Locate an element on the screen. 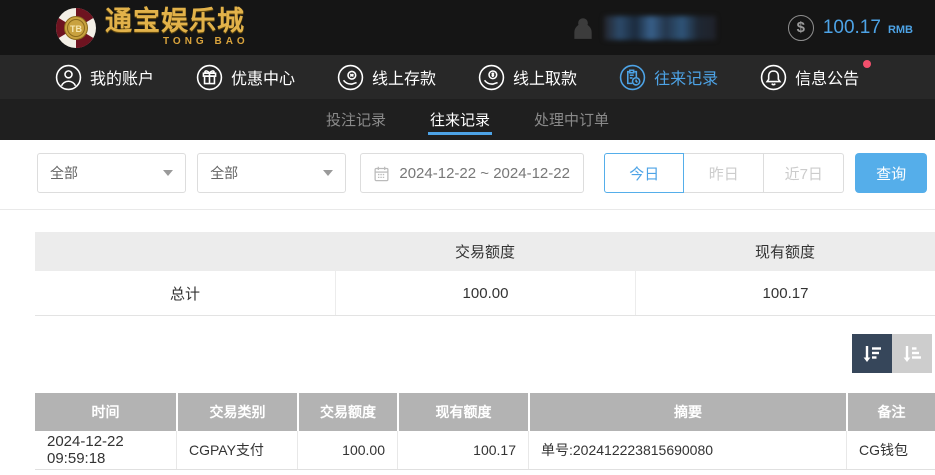  nav-item-deposit: 线上存款 is located at coordinates (386, 77).